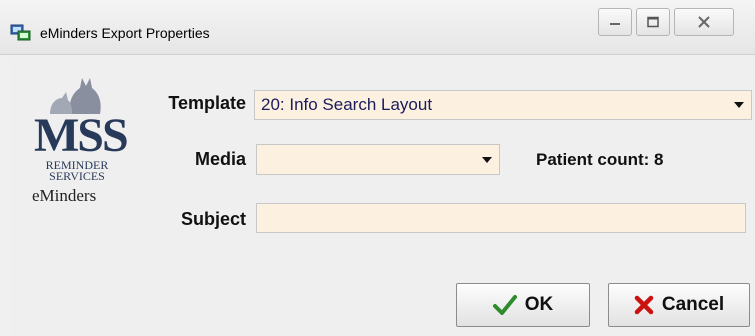 This screenshot has height=336, width=755. What do you see at coordinates (501, 218) in the screenshot?
I see `subject-input` at bounding box center [501, 218].